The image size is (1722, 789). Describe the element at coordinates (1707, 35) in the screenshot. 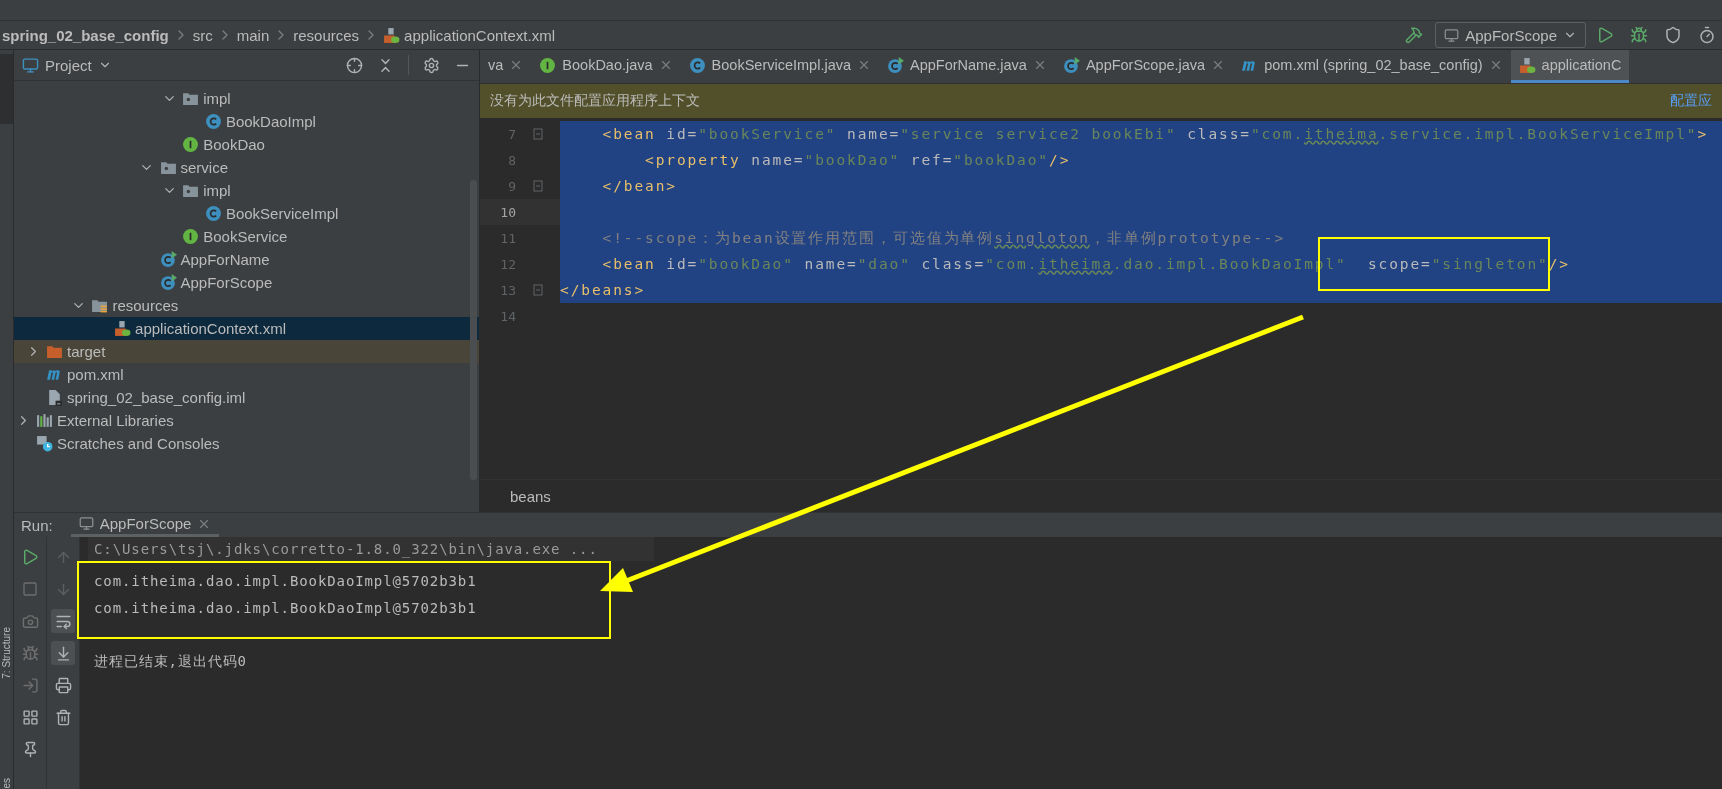

I see `profiler-icon` at that location.